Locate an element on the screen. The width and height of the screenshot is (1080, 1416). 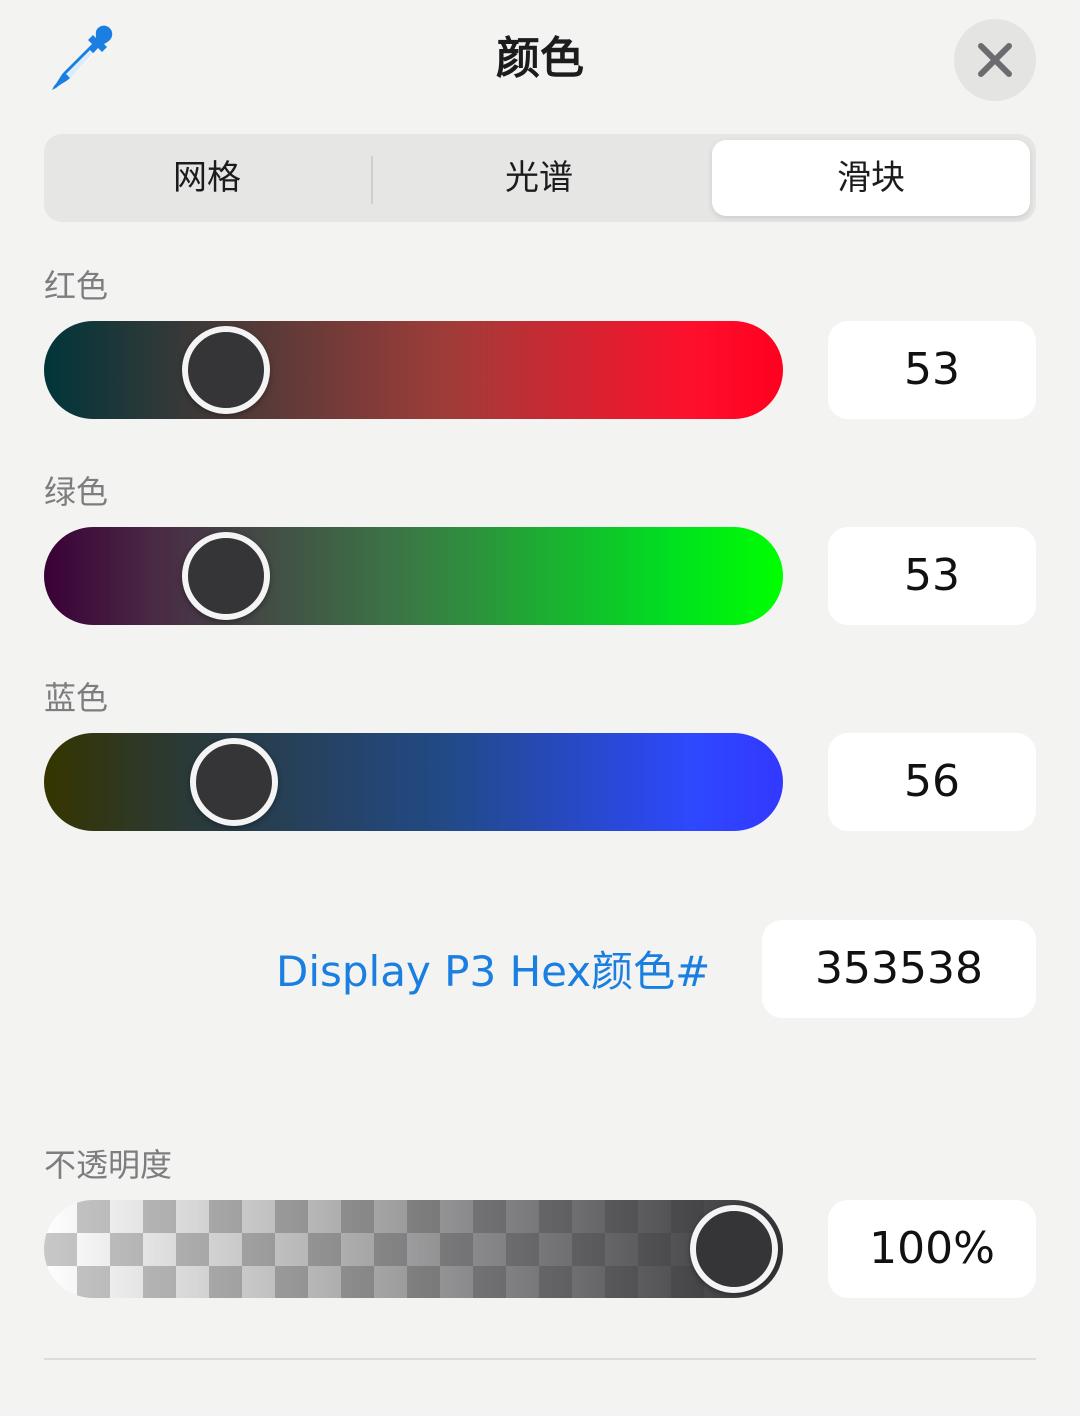
blue-value-field: 56 is located at coordinates (932, 782).